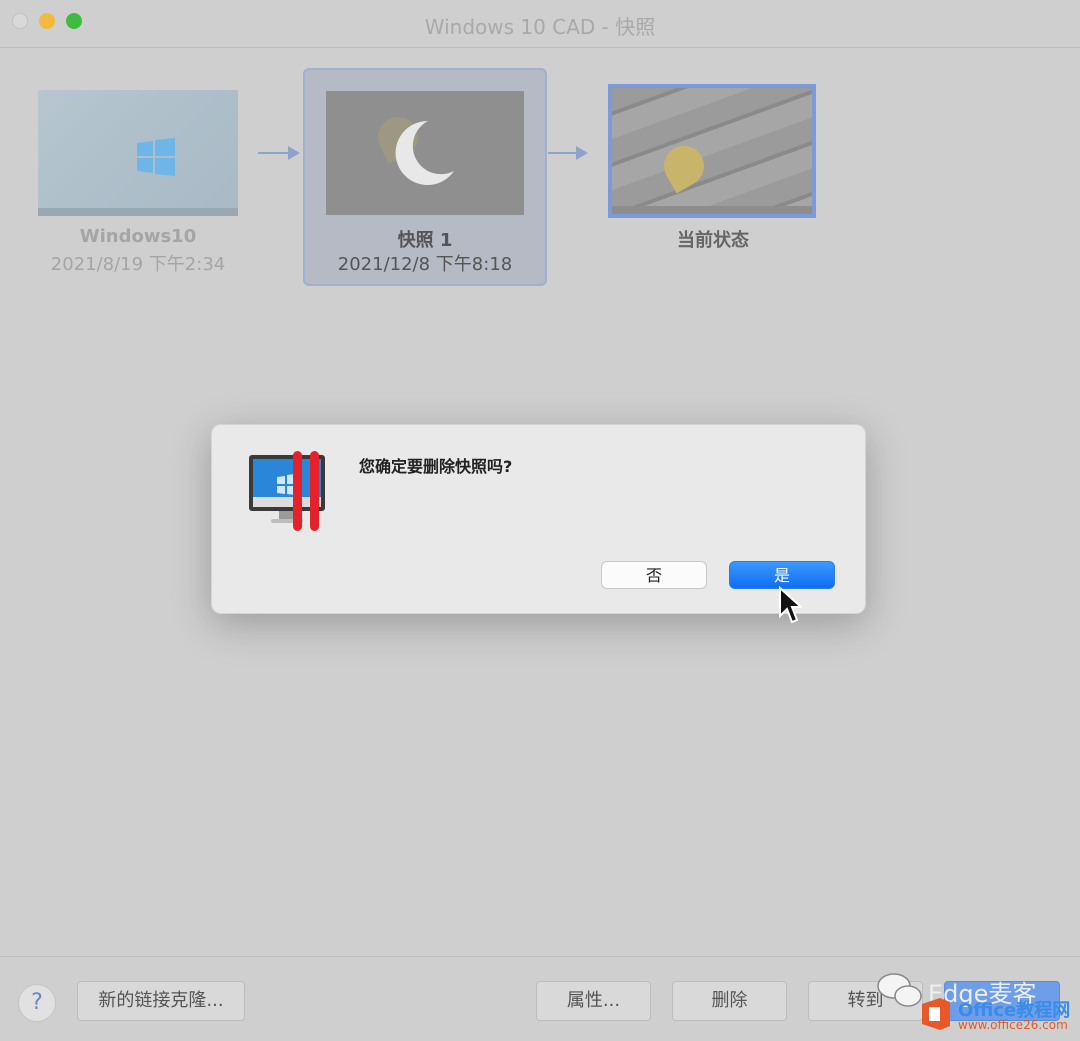 This screenshot has height=1041, width=1080. I want to click on no-button: 否, so click(654, 575).